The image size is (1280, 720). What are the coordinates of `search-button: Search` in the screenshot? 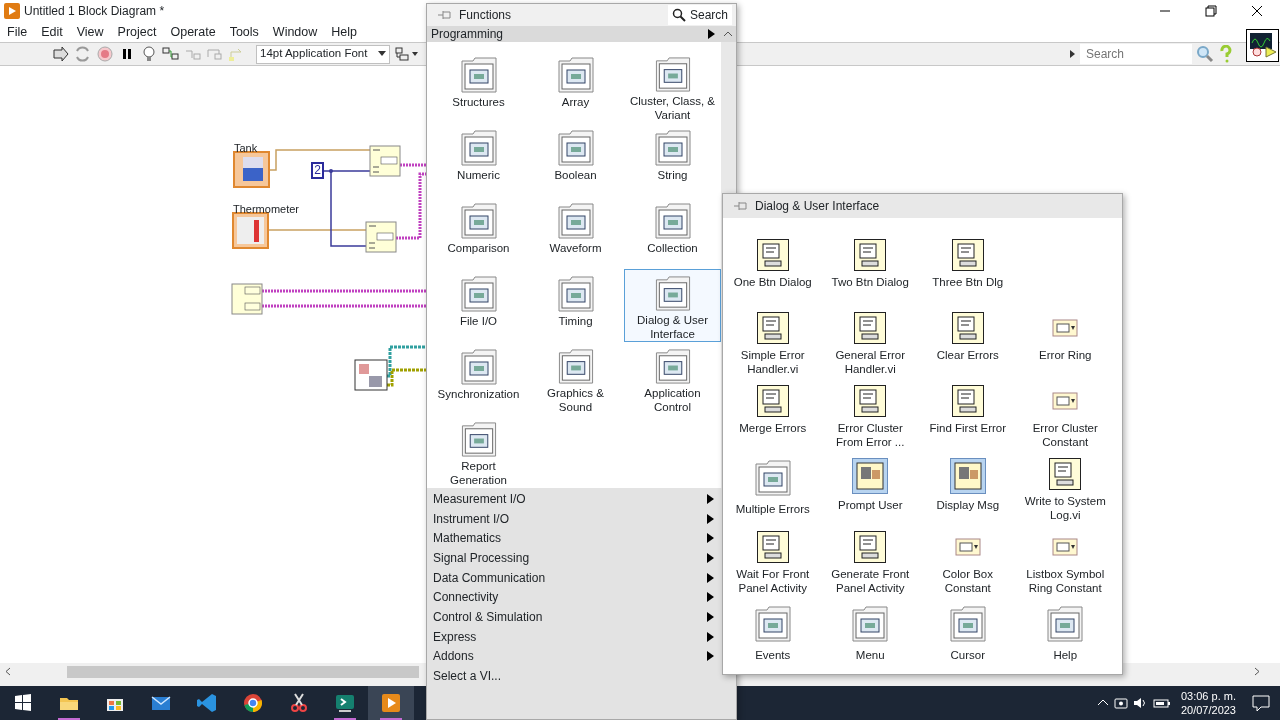 It's located at (699, 15).